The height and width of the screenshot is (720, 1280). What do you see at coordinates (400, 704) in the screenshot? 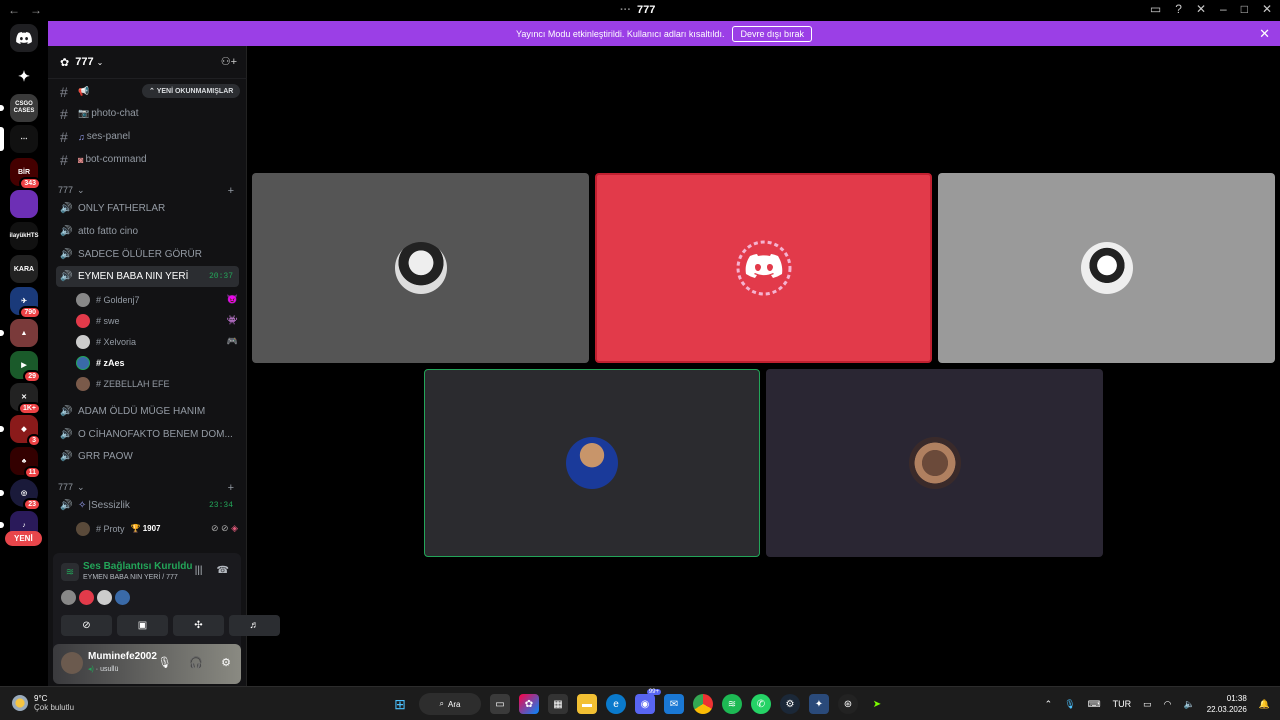
I see `windows-start-icon: ⊞` at bounding box center [400, 704].